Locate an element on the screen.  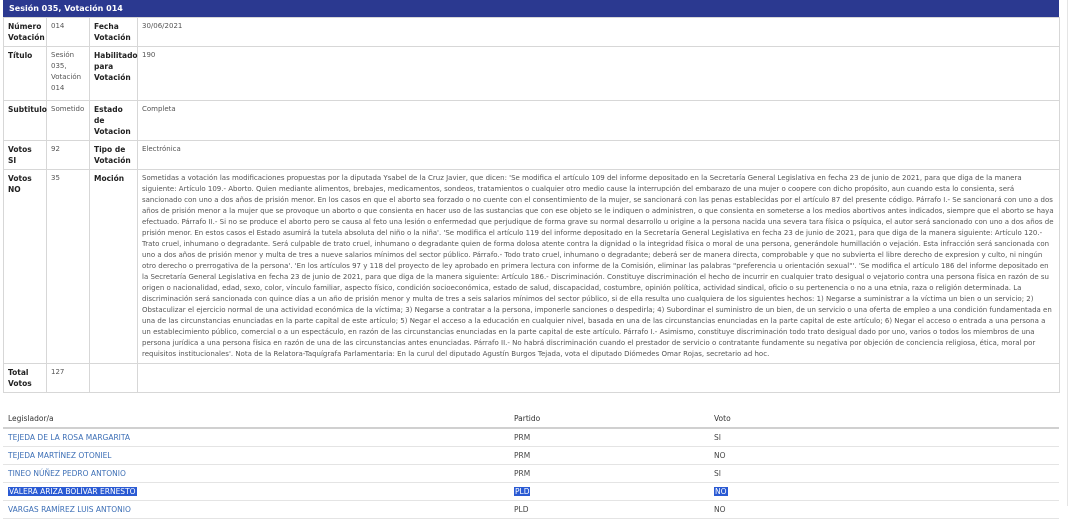
numero-votacion-label: Número Votación is located at coordinates (25, 32).